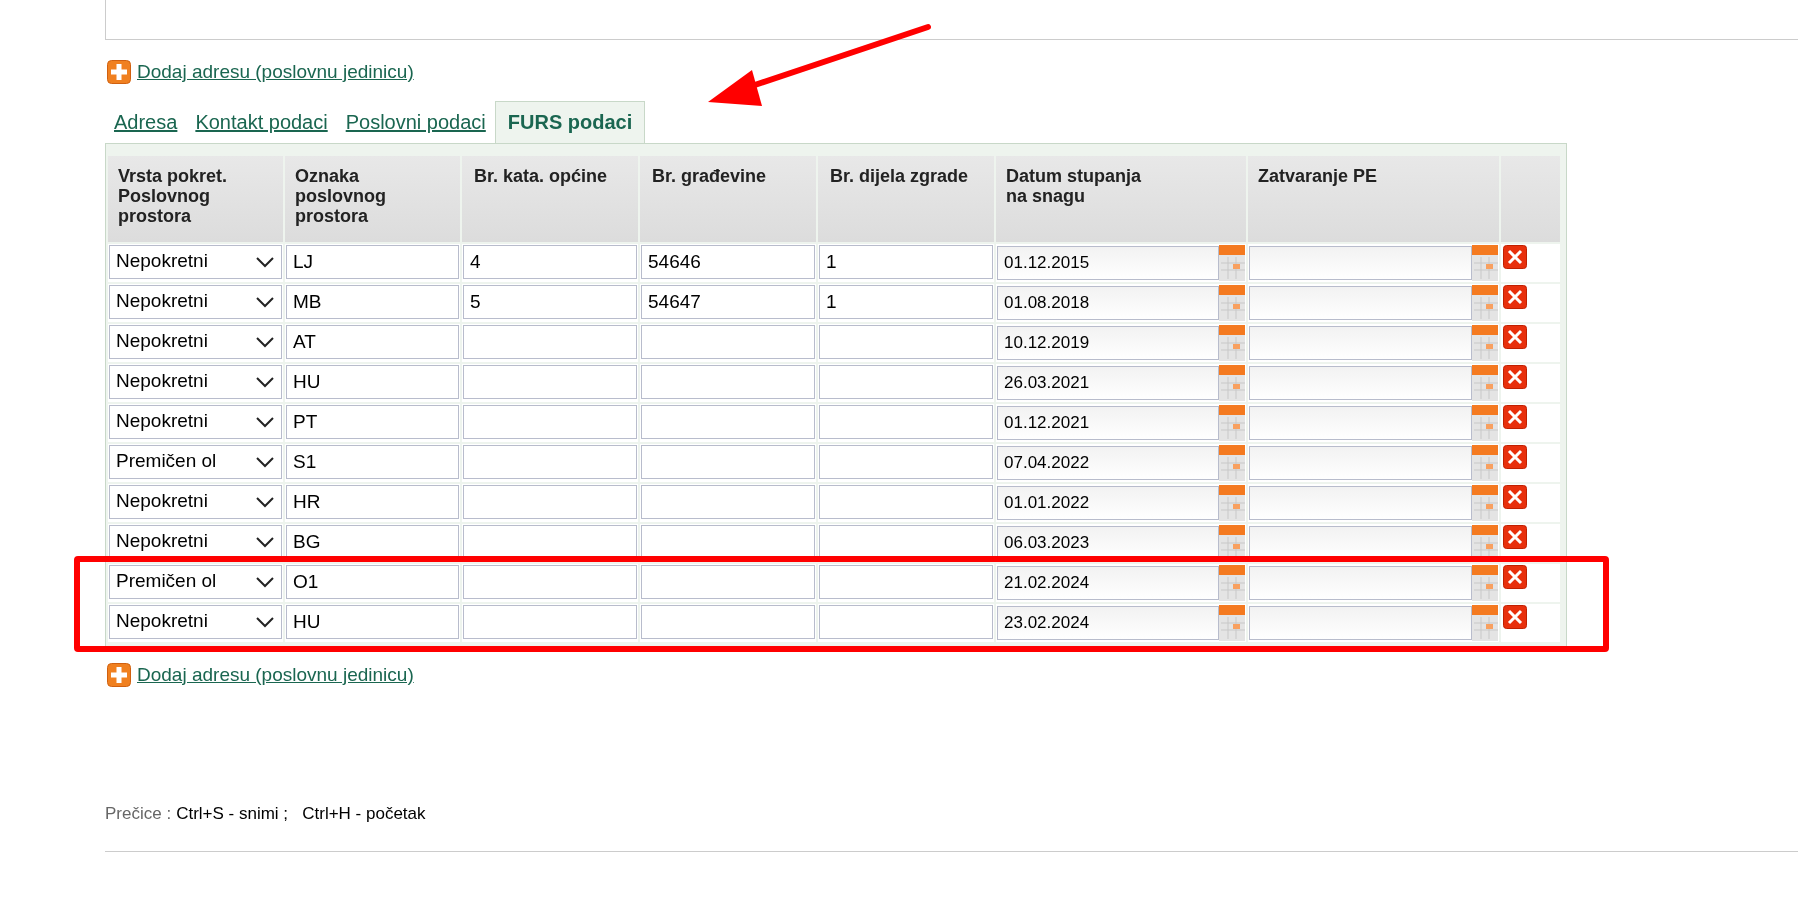 Image resolution: width=1798 pixels, height=910 pixels. What do you see at coordinates (372, 261) in the screenshot?
I see `text-field: LJ` at bounding box center [372, 261].